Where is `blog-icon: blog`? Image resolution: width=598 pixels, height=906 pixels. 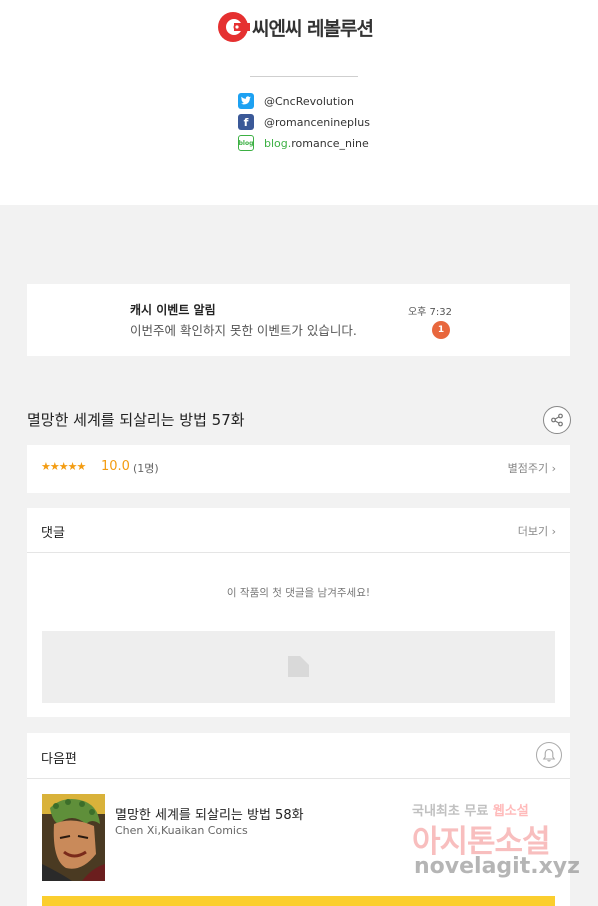
blog-icon: blog is located at coordinates (246, 143).